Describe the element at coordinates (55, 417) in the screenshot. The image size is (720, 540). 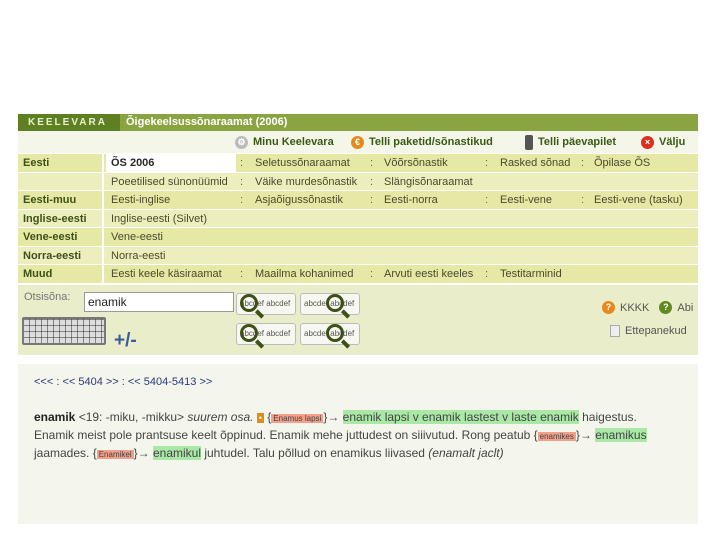
I see `entry-headword: enamik` at that location.